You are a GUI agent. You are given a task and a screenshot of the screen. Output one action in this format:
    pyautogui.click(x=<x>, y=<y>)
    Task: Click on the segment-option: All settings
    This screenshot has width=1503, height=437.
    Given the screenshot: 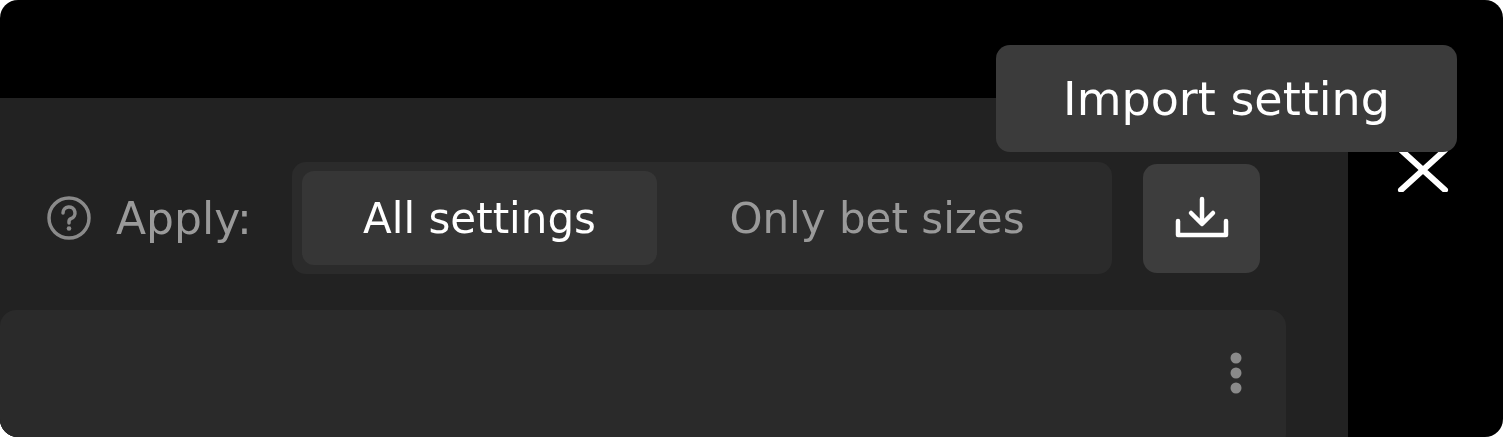 What is the action you would take?
    pyautogui.click(x=479, y=218)
    